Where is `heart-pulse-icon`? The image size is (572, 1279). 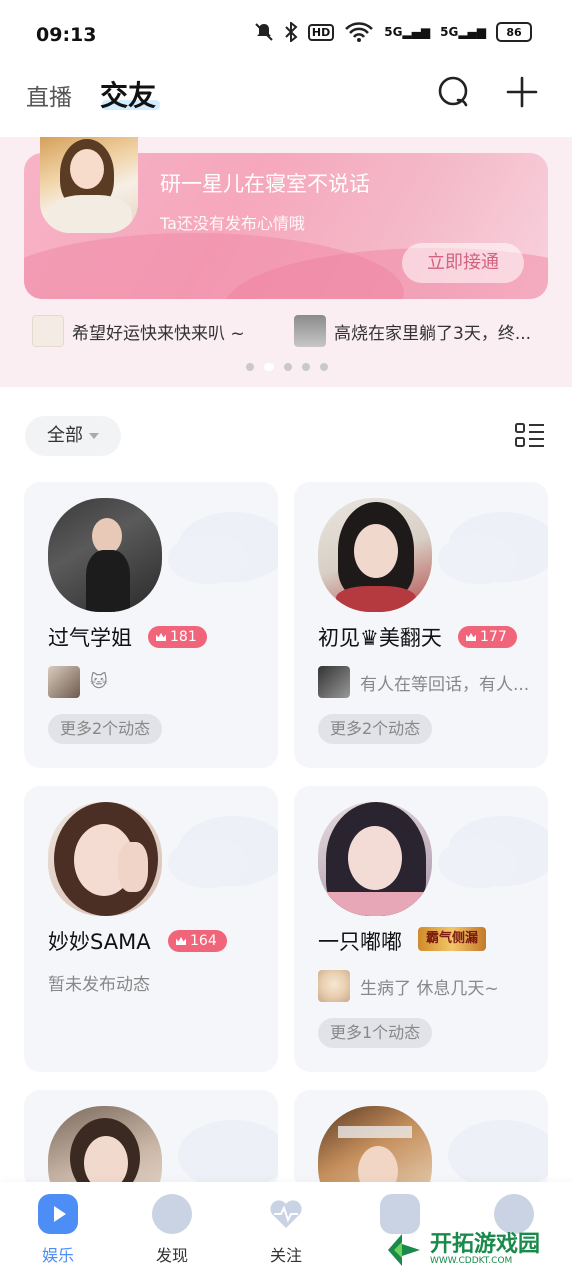
heart-pulse-icon is located at coordinates (286, 1214).